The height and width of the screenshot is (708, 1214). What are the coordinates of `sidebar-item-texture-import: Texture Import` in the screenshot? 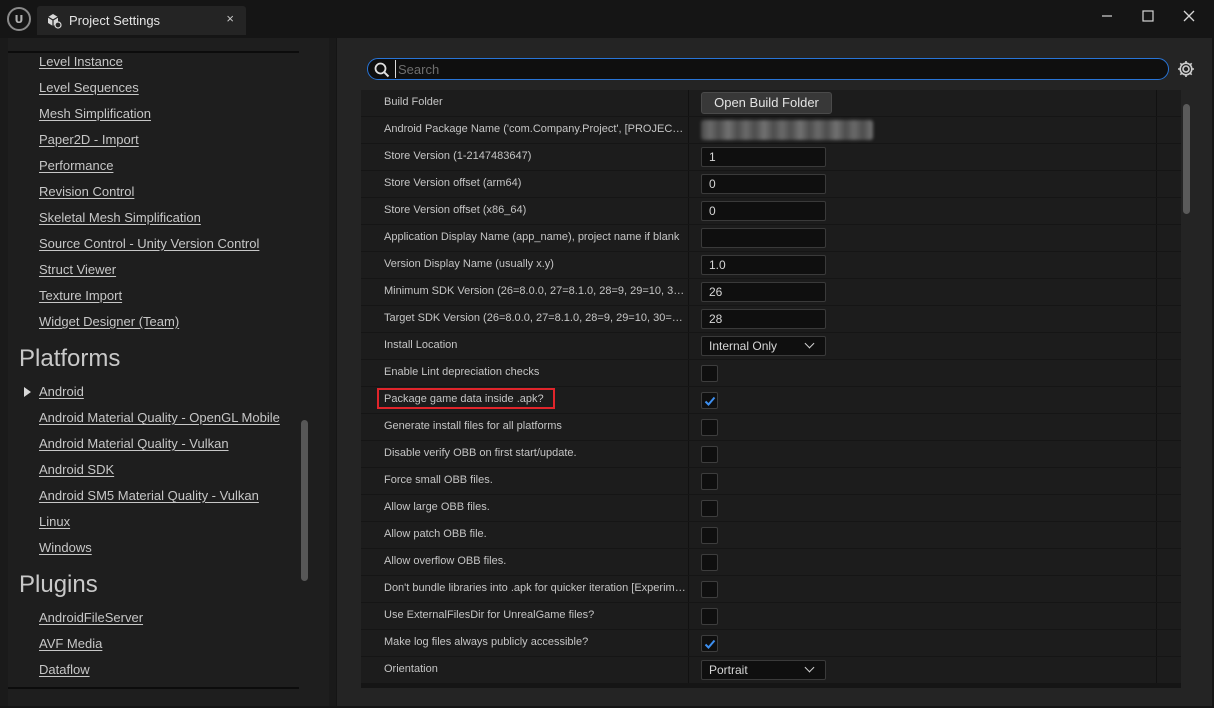 It's located at (80, 295).